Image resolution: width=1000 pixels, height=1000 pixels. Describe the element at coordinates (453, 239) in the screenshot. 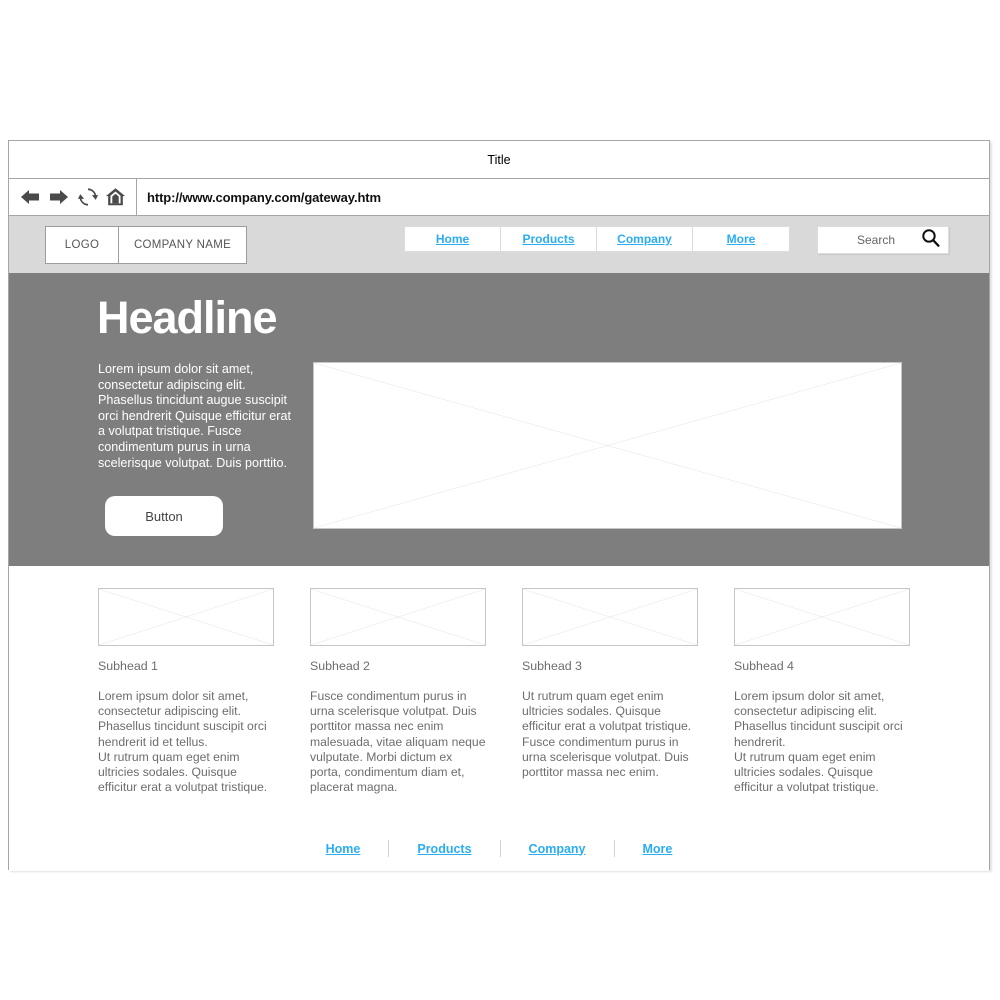

I see `nav-item-home: Home` at that location.